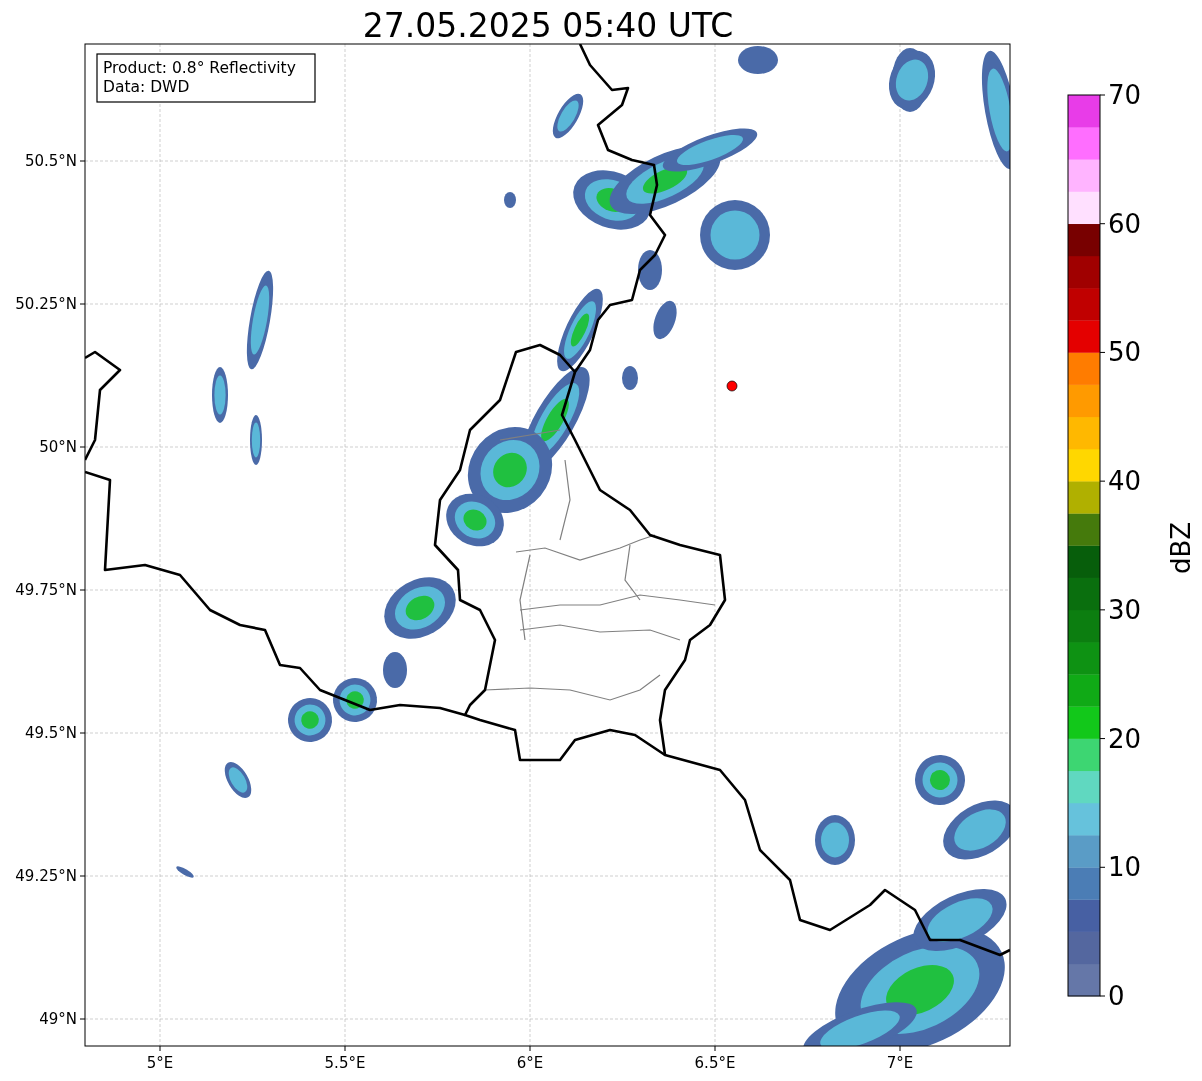 This screenshot has width=1202, height=1081. I want to click on axis-tick-label: 50.25°N, so click(46, 304).